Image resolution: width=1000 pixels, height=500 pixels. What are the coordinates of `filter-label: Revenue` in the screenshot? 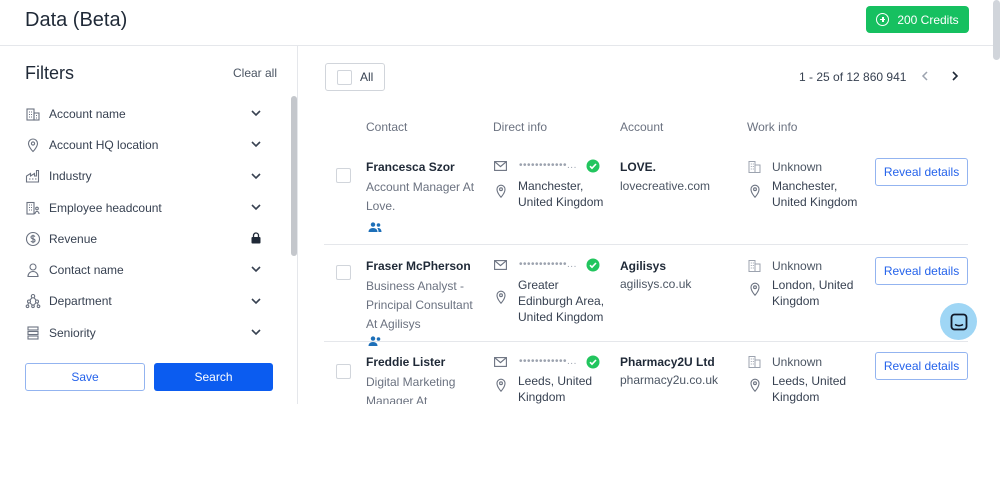 It's located at (73, 238).